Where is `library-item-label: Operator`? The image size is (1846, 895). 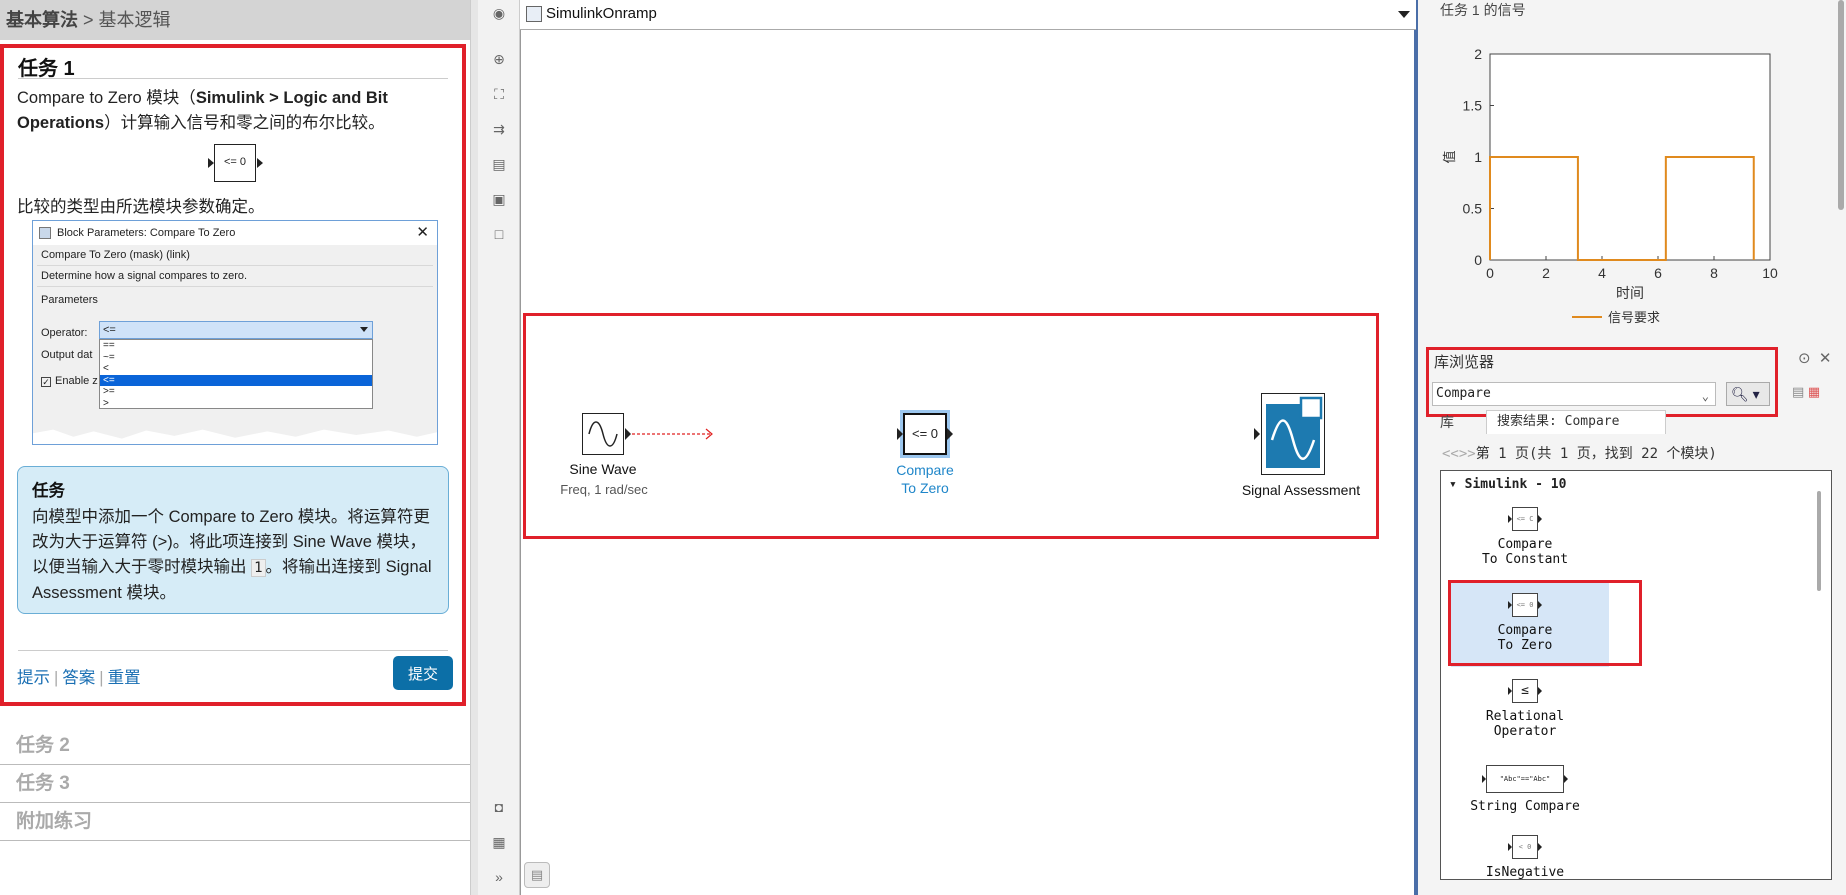 library-item-label: Operator is located at coordinates (1525, 731).